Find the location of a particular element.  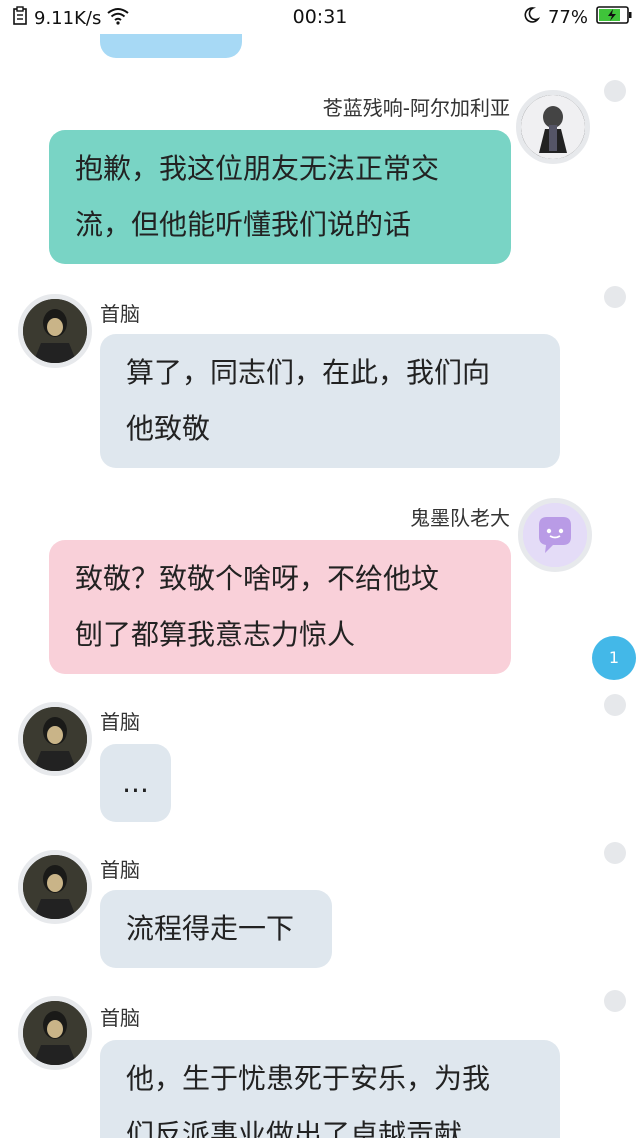

message-text: 流程得走一下 is located at coordinates (210, 928).